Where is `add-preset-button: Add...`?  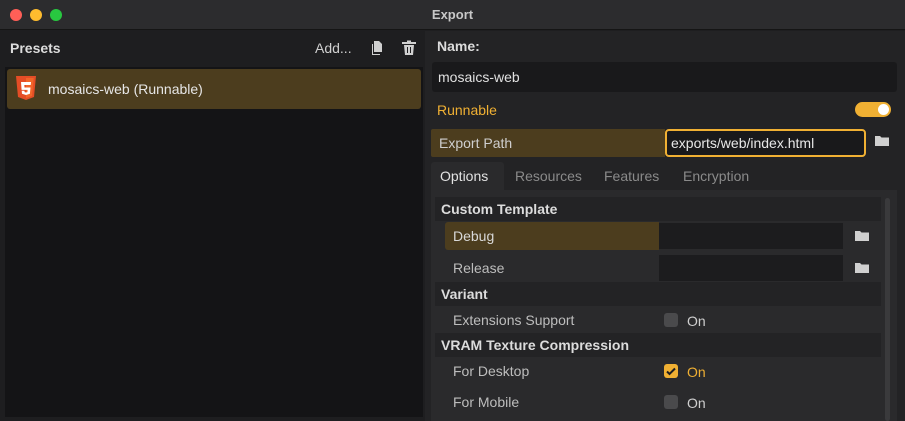 add-preset-button: Add... is located at coordinates (333, 48).